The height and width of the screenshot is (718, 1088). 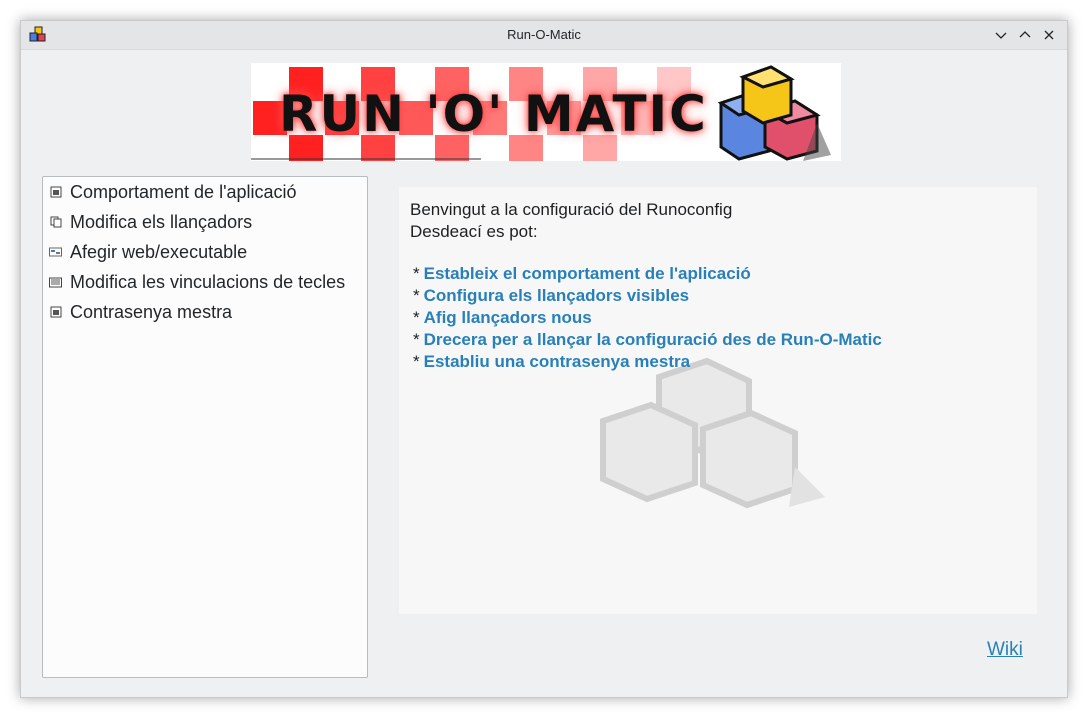 I want to click on sidebar-item-behaviour: Comportament de l'aplicació, so click(x=205, y=192).